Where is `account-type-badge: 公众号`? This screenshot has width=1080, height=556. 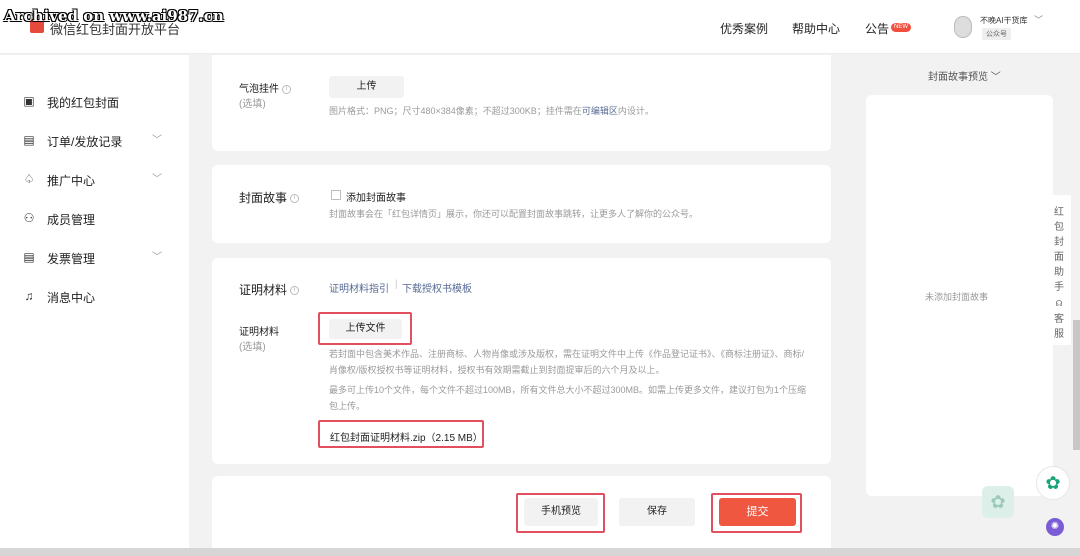
account-type-badge: 公众号 is located at coordinates (996, 34).